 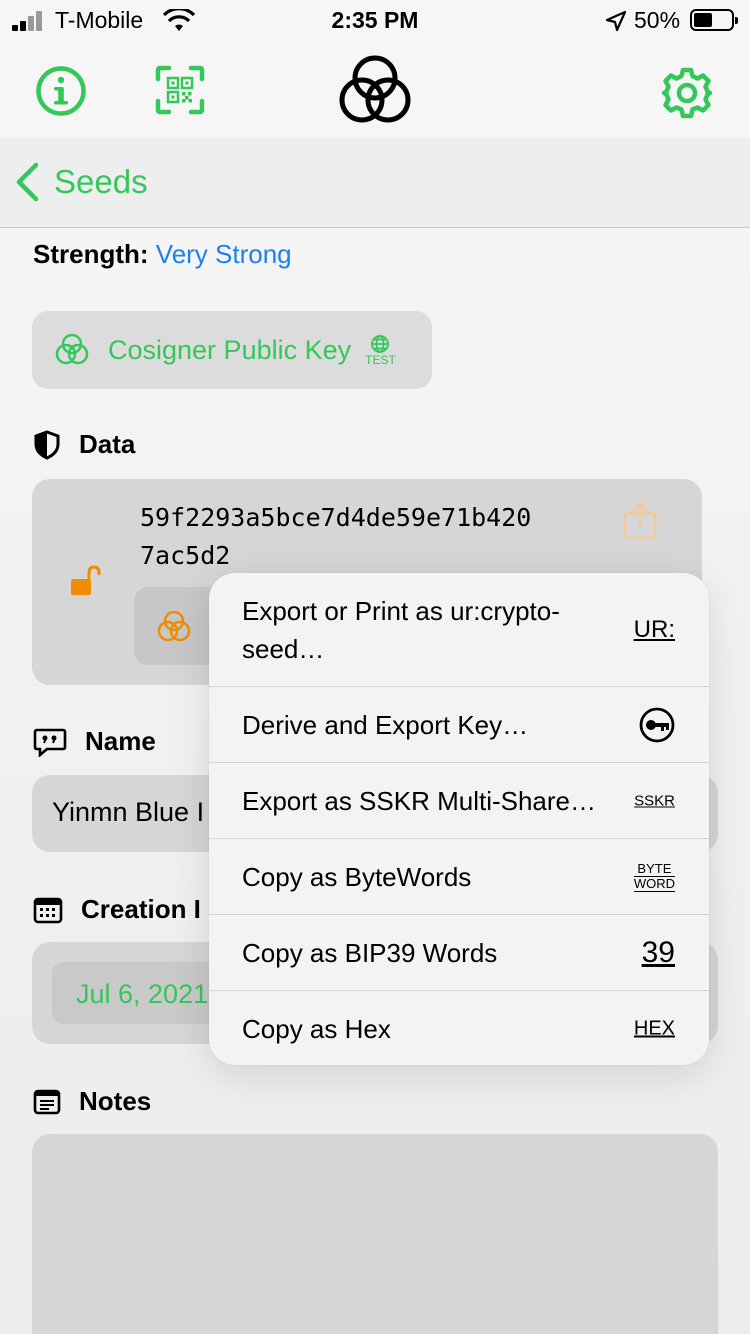 I want to click on sskr-icon: SSKR, so click(x=654, y=800).